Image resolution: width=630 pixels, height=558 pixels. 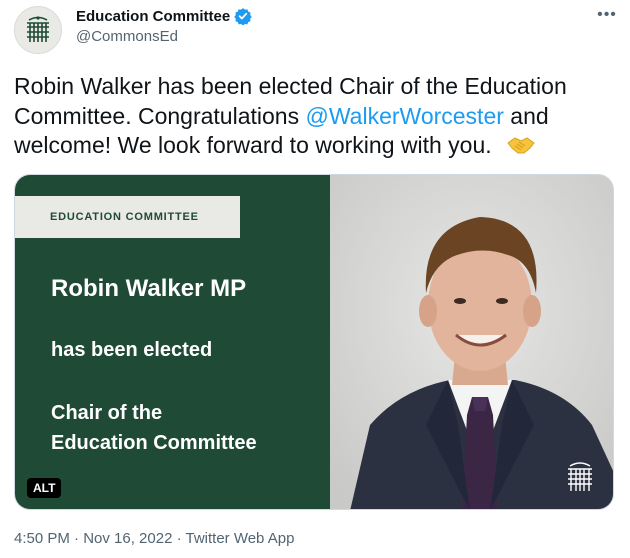 What do you see at coordinates (124, 217) in the screenshot?
I see `committee-label: EDUCATION COMMITTEE` at bounding box center [124, 217].